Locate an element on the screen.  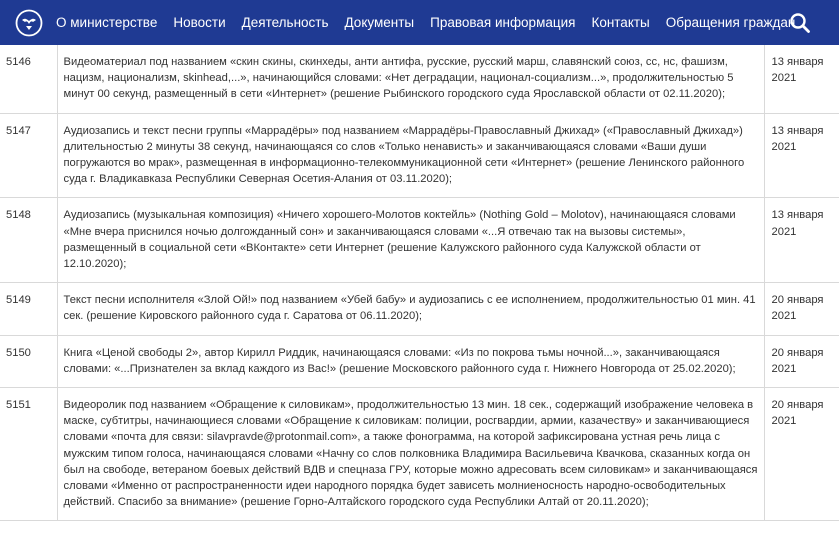
nav-item-legal-info: Правовая информация is located at coordinates (502, 22).